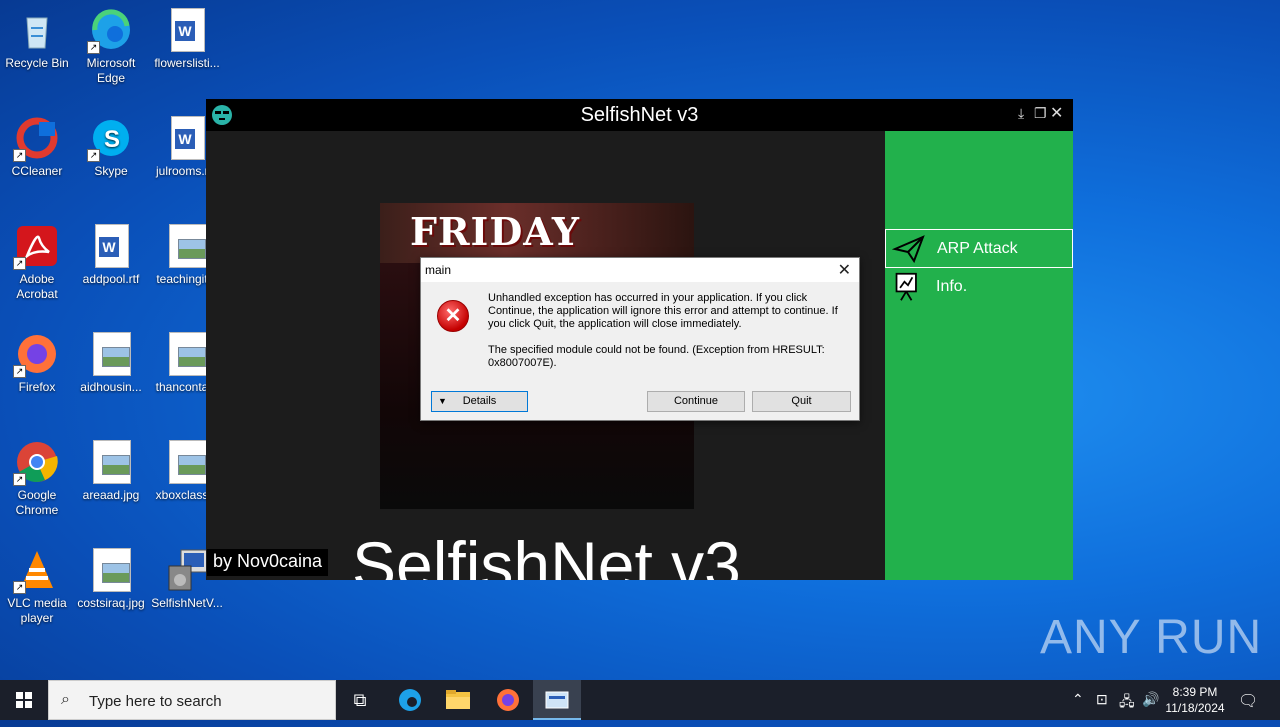 The height and width of the screenshot is (727, 1280). I want to click on windows-icon, so click(24, 700).